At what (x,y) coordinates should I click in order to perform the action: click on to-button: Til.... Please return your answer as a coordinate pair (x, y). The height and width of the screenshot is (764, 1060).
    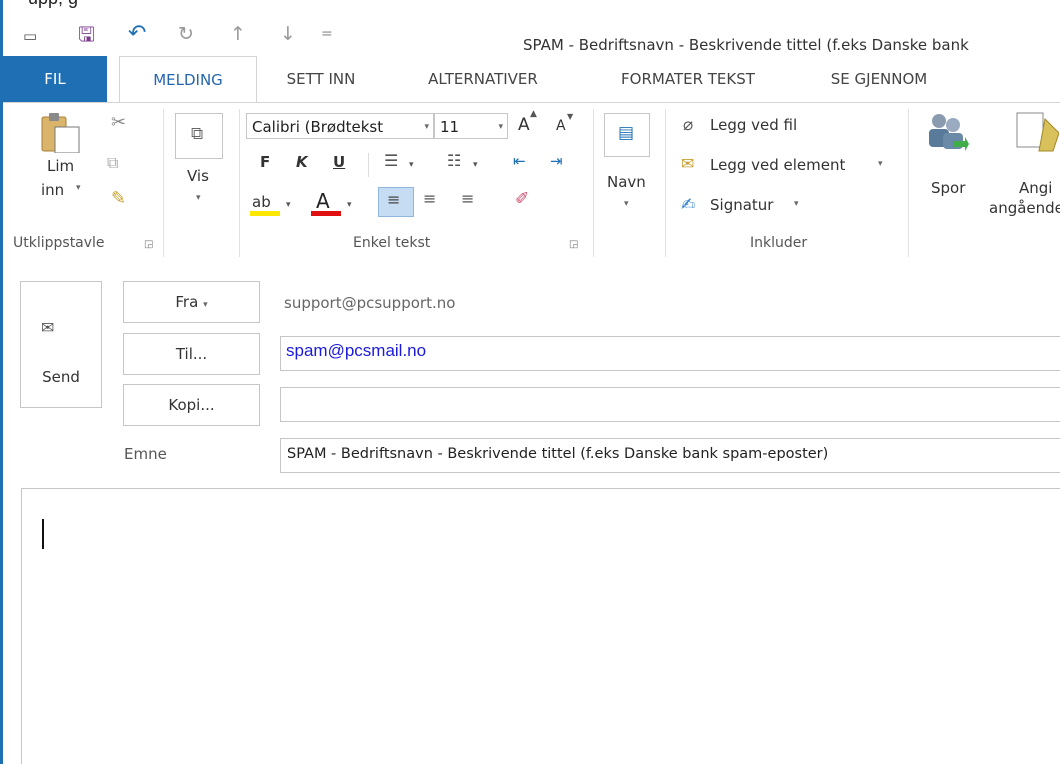
    Looking at the image, I should click on (191, 354).